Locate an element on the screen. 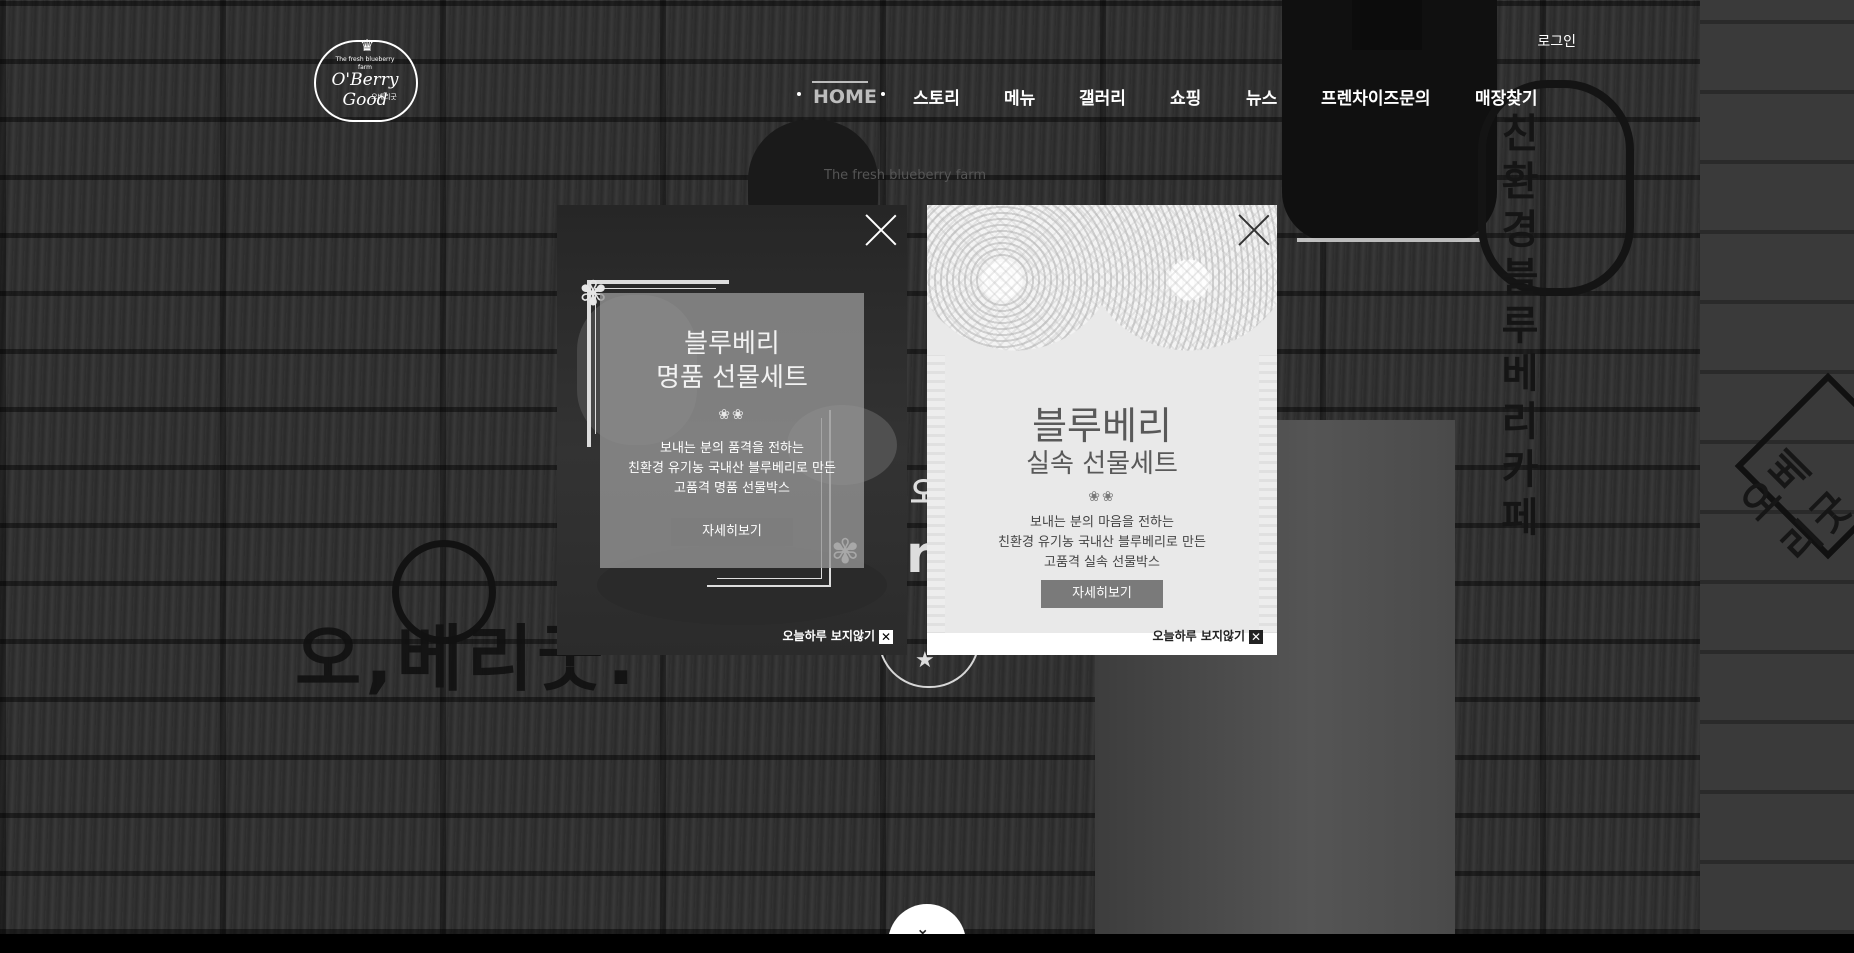  nav-item-menu: 메뉴 is located at coordinates (1019, 96).